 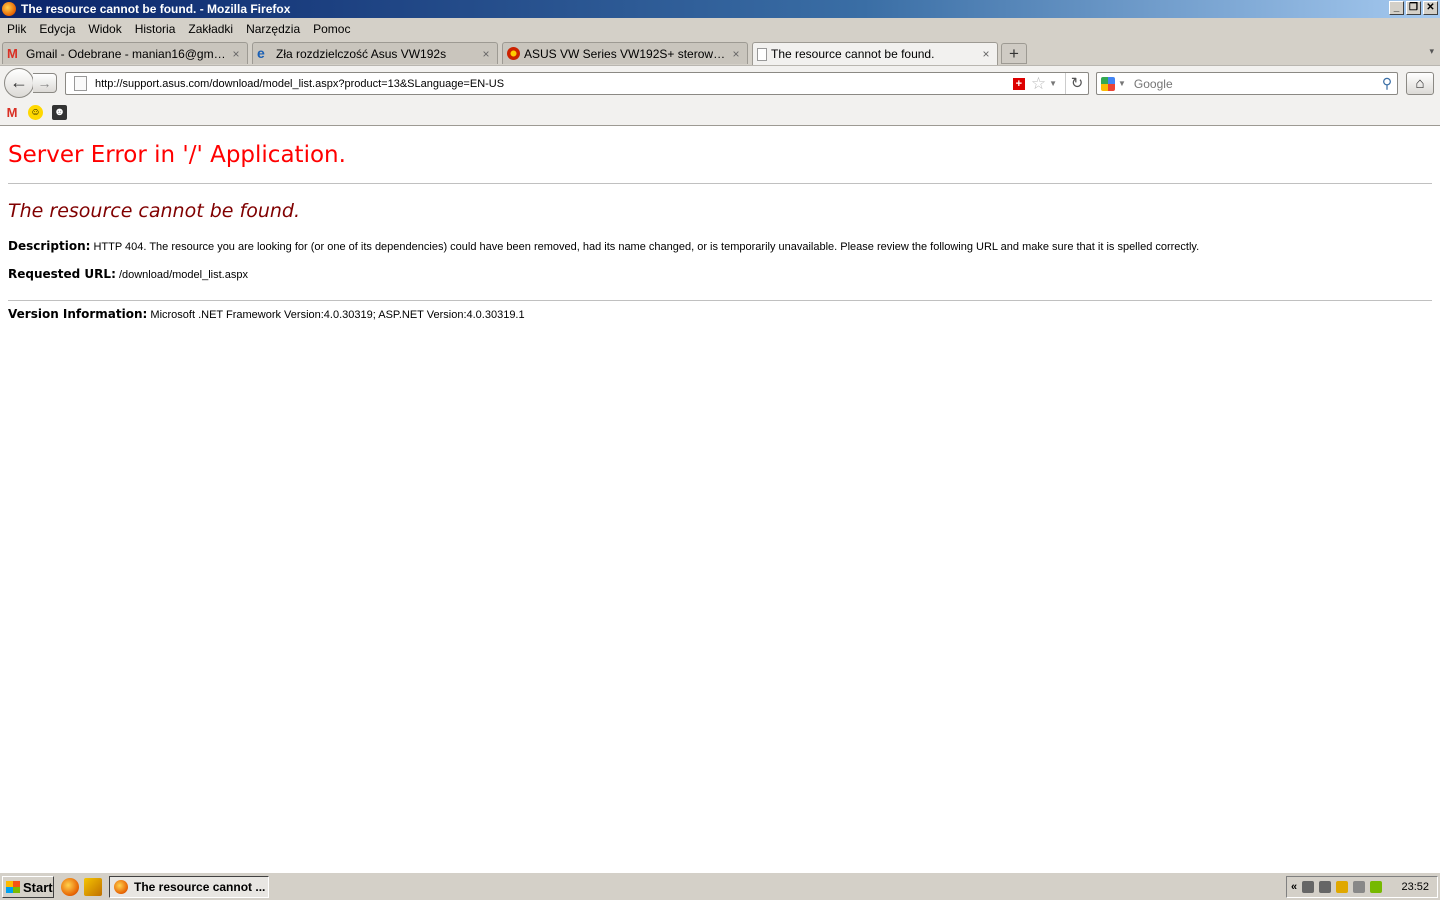 What do you see at coordinates (1430, 8) in the screenshot?
I see `close-window-button: ✕` at bounding box center [1430, 8].